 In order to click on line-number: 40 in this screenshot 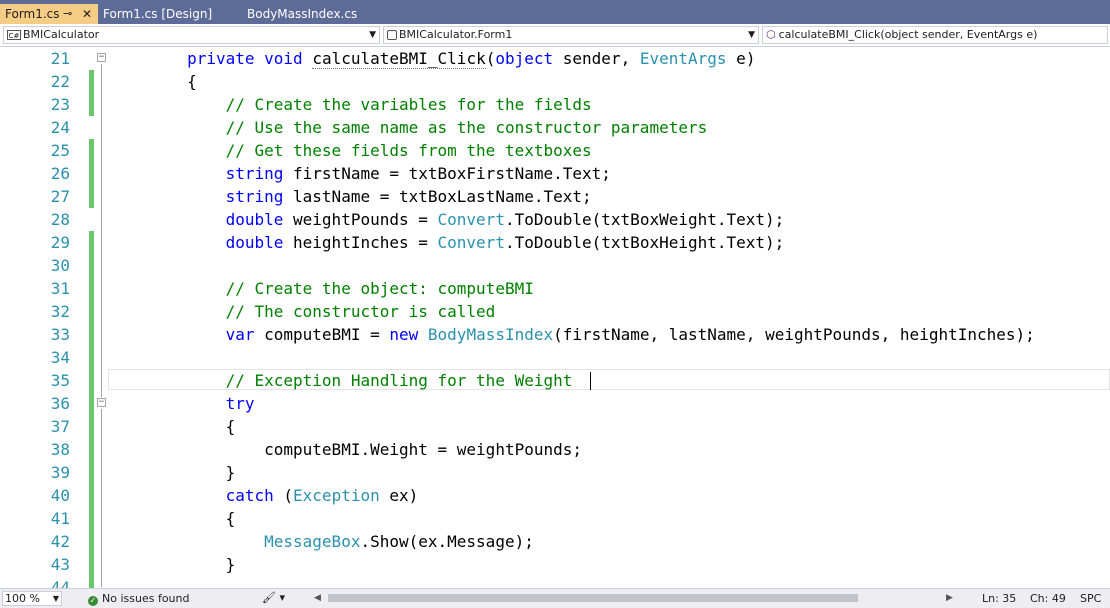, I will do `click(60, 495)`.